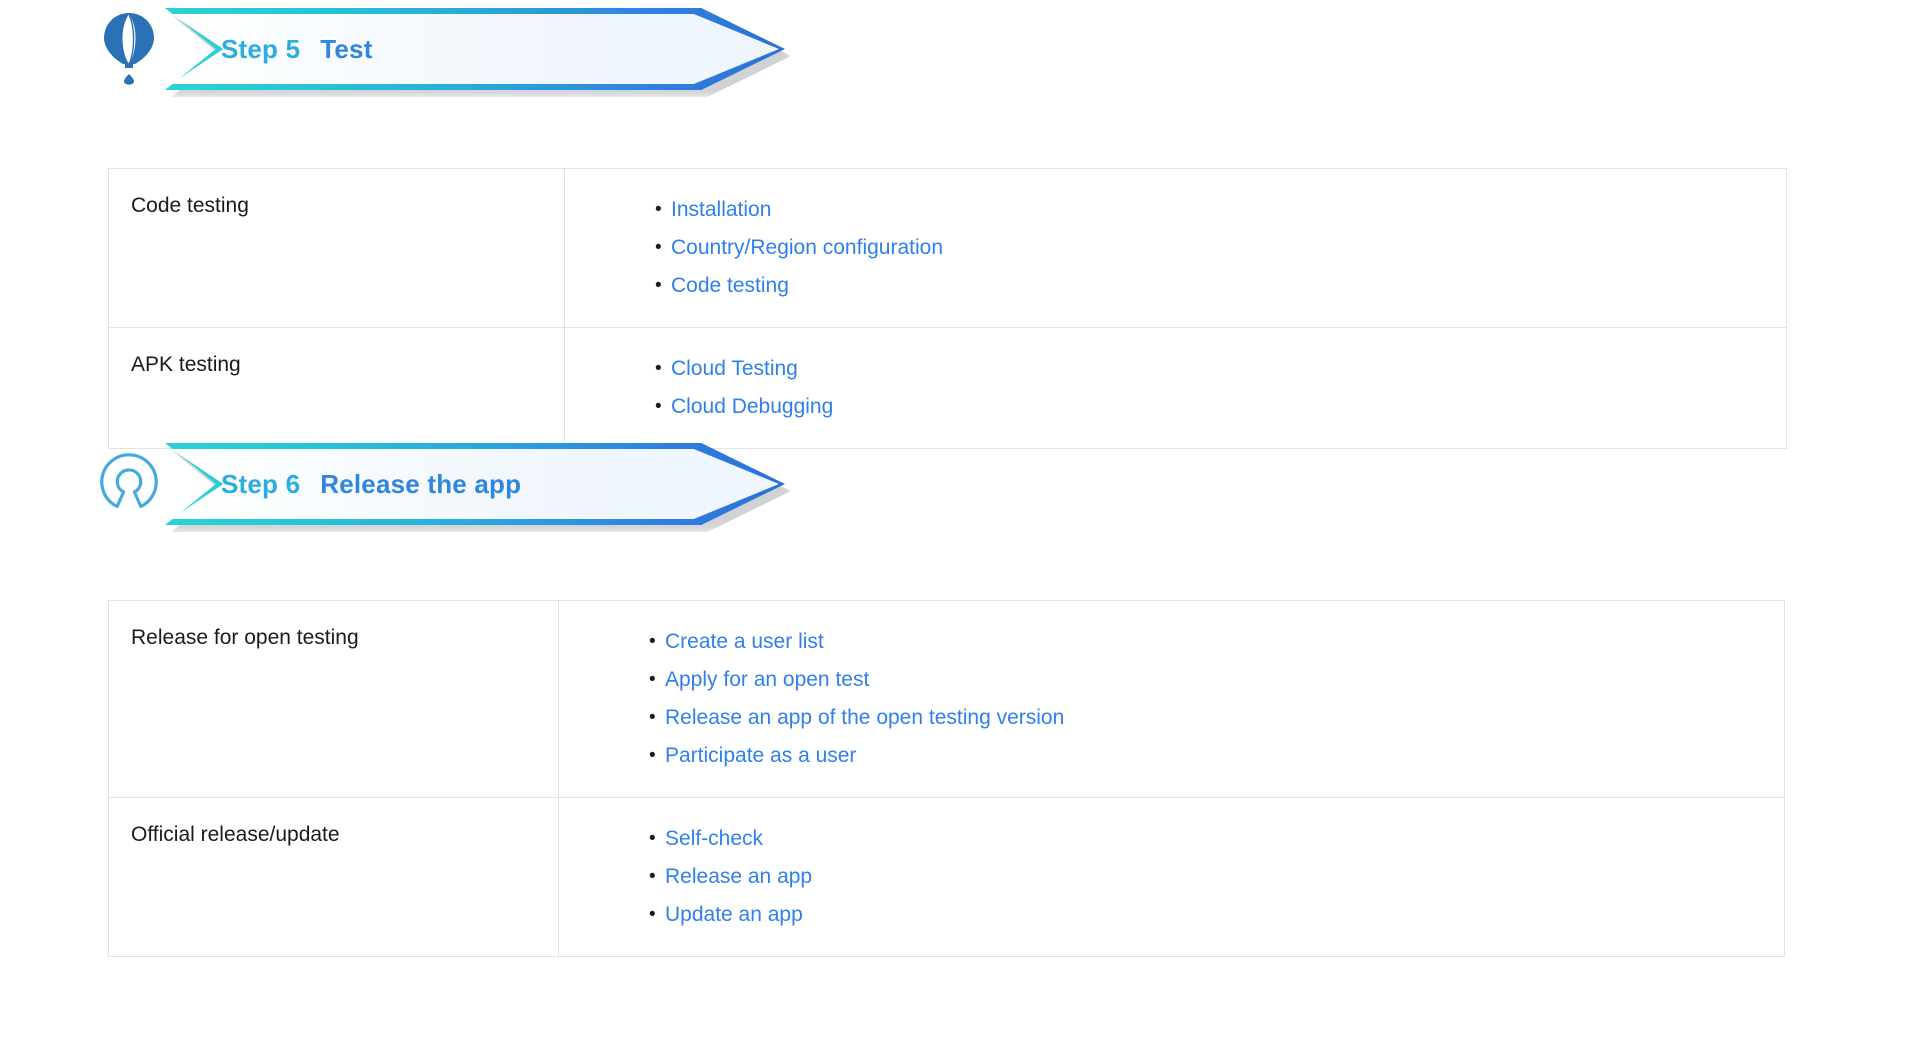 Image resolution: width=1922 pixels, height=1042 pixels. I want to click on banner-label: Step 6 Release the app, so click(475, 484).